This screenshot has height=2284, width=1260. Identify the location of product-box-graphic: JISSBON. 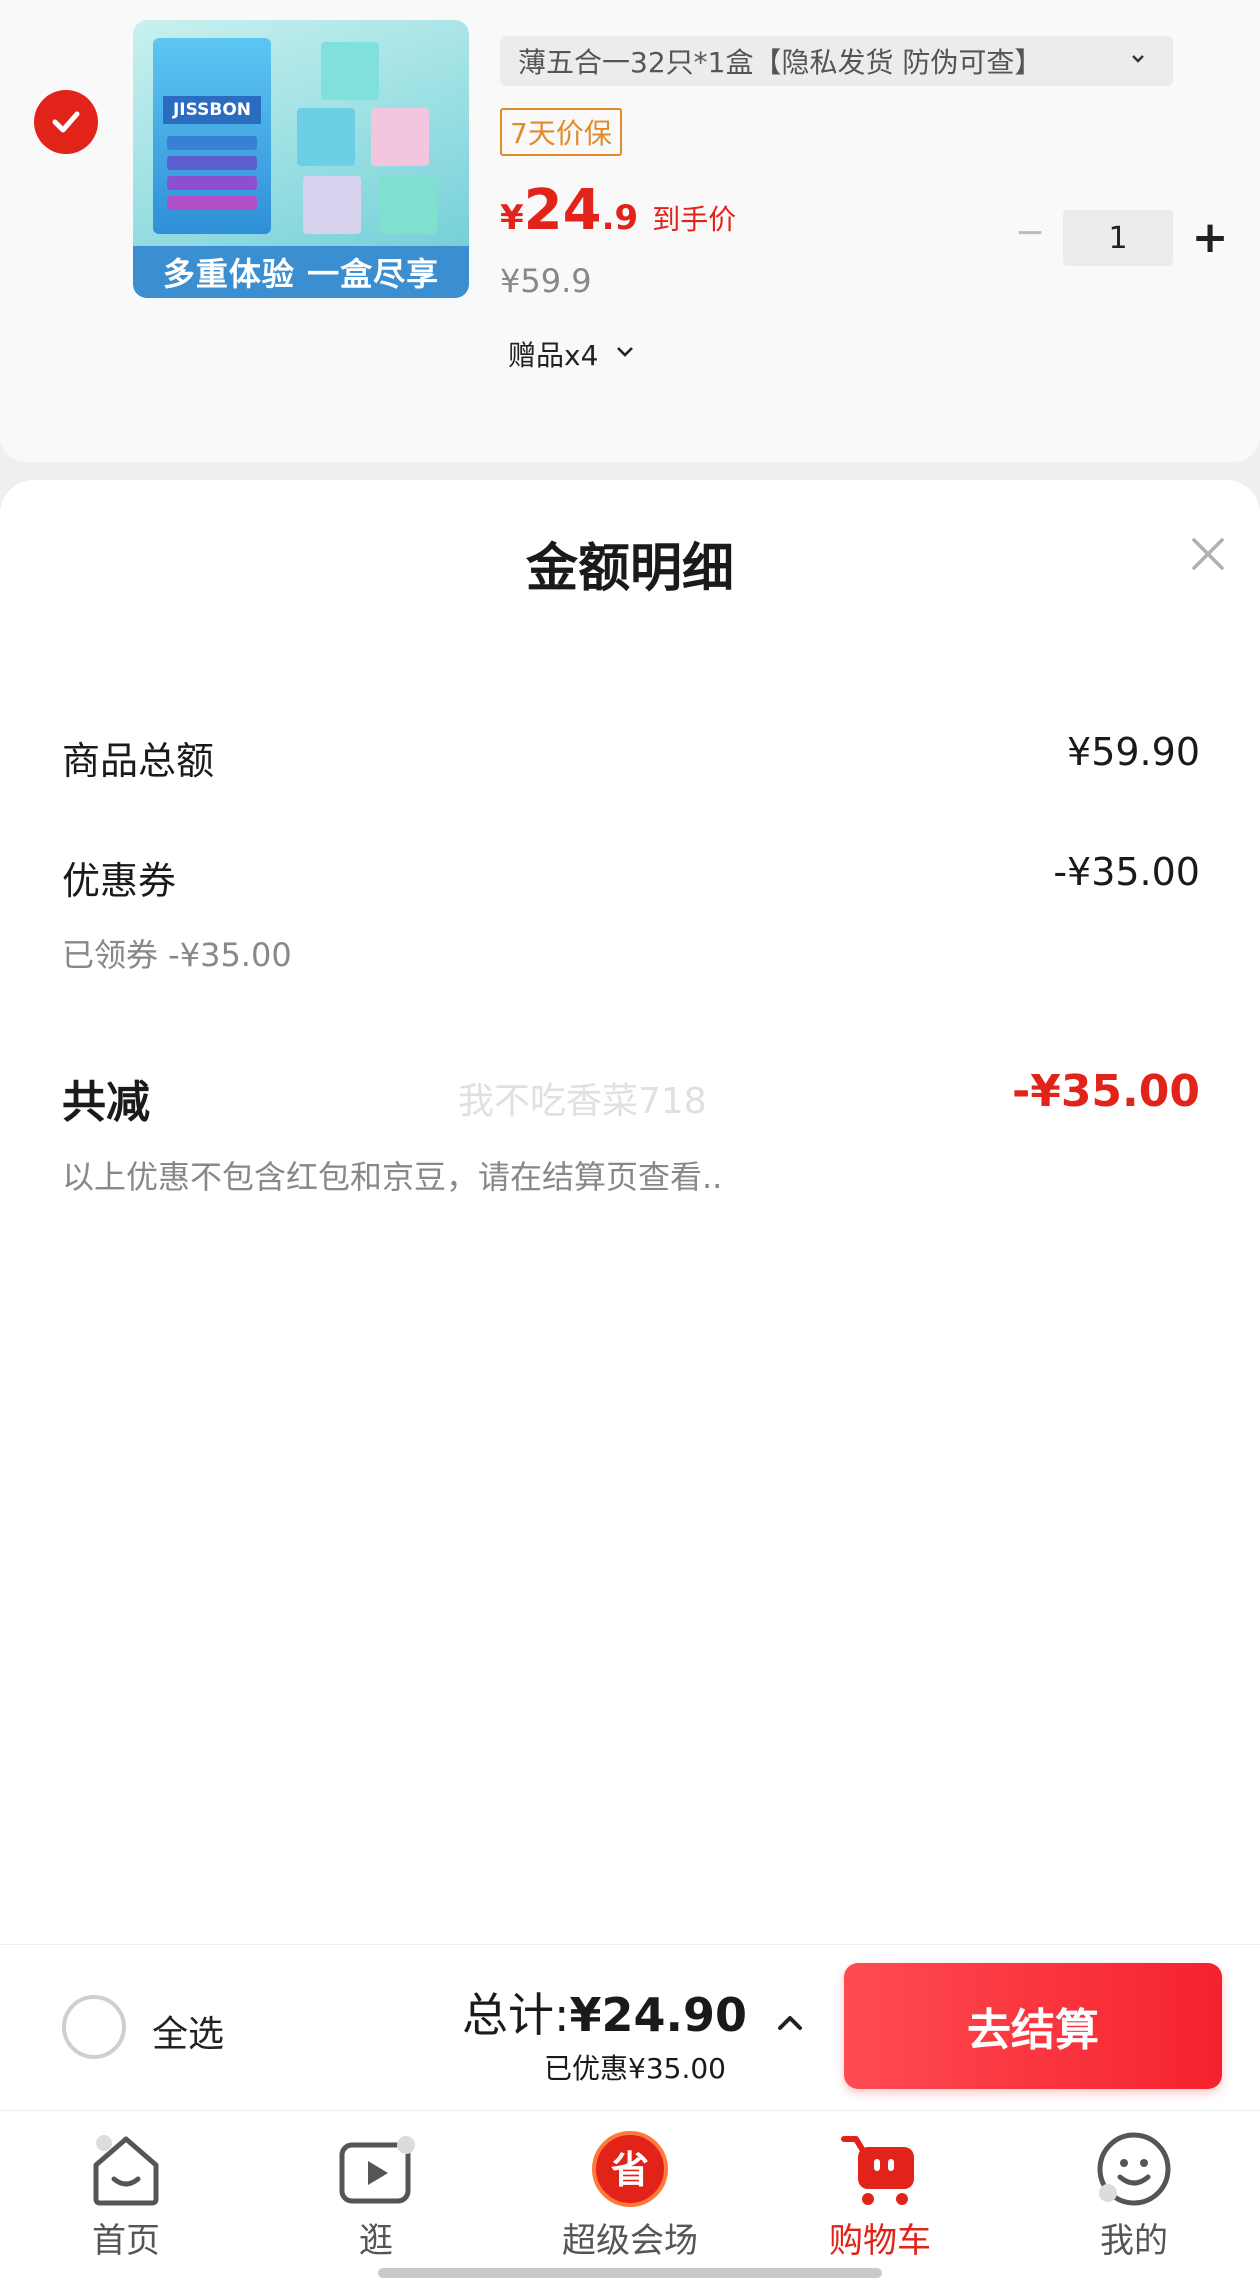
(212, 136).